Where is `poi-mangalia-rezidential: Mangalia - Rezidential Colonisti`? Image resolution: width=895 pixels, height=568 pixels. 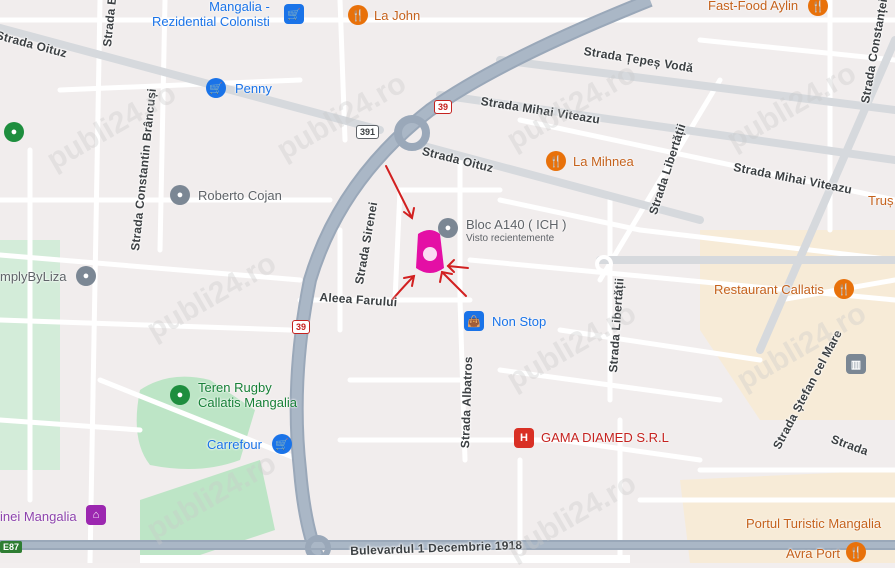
poi-mangalia-rezidential: Mangalia - Rezidential Colonisti is located at coordinates (211, 14).